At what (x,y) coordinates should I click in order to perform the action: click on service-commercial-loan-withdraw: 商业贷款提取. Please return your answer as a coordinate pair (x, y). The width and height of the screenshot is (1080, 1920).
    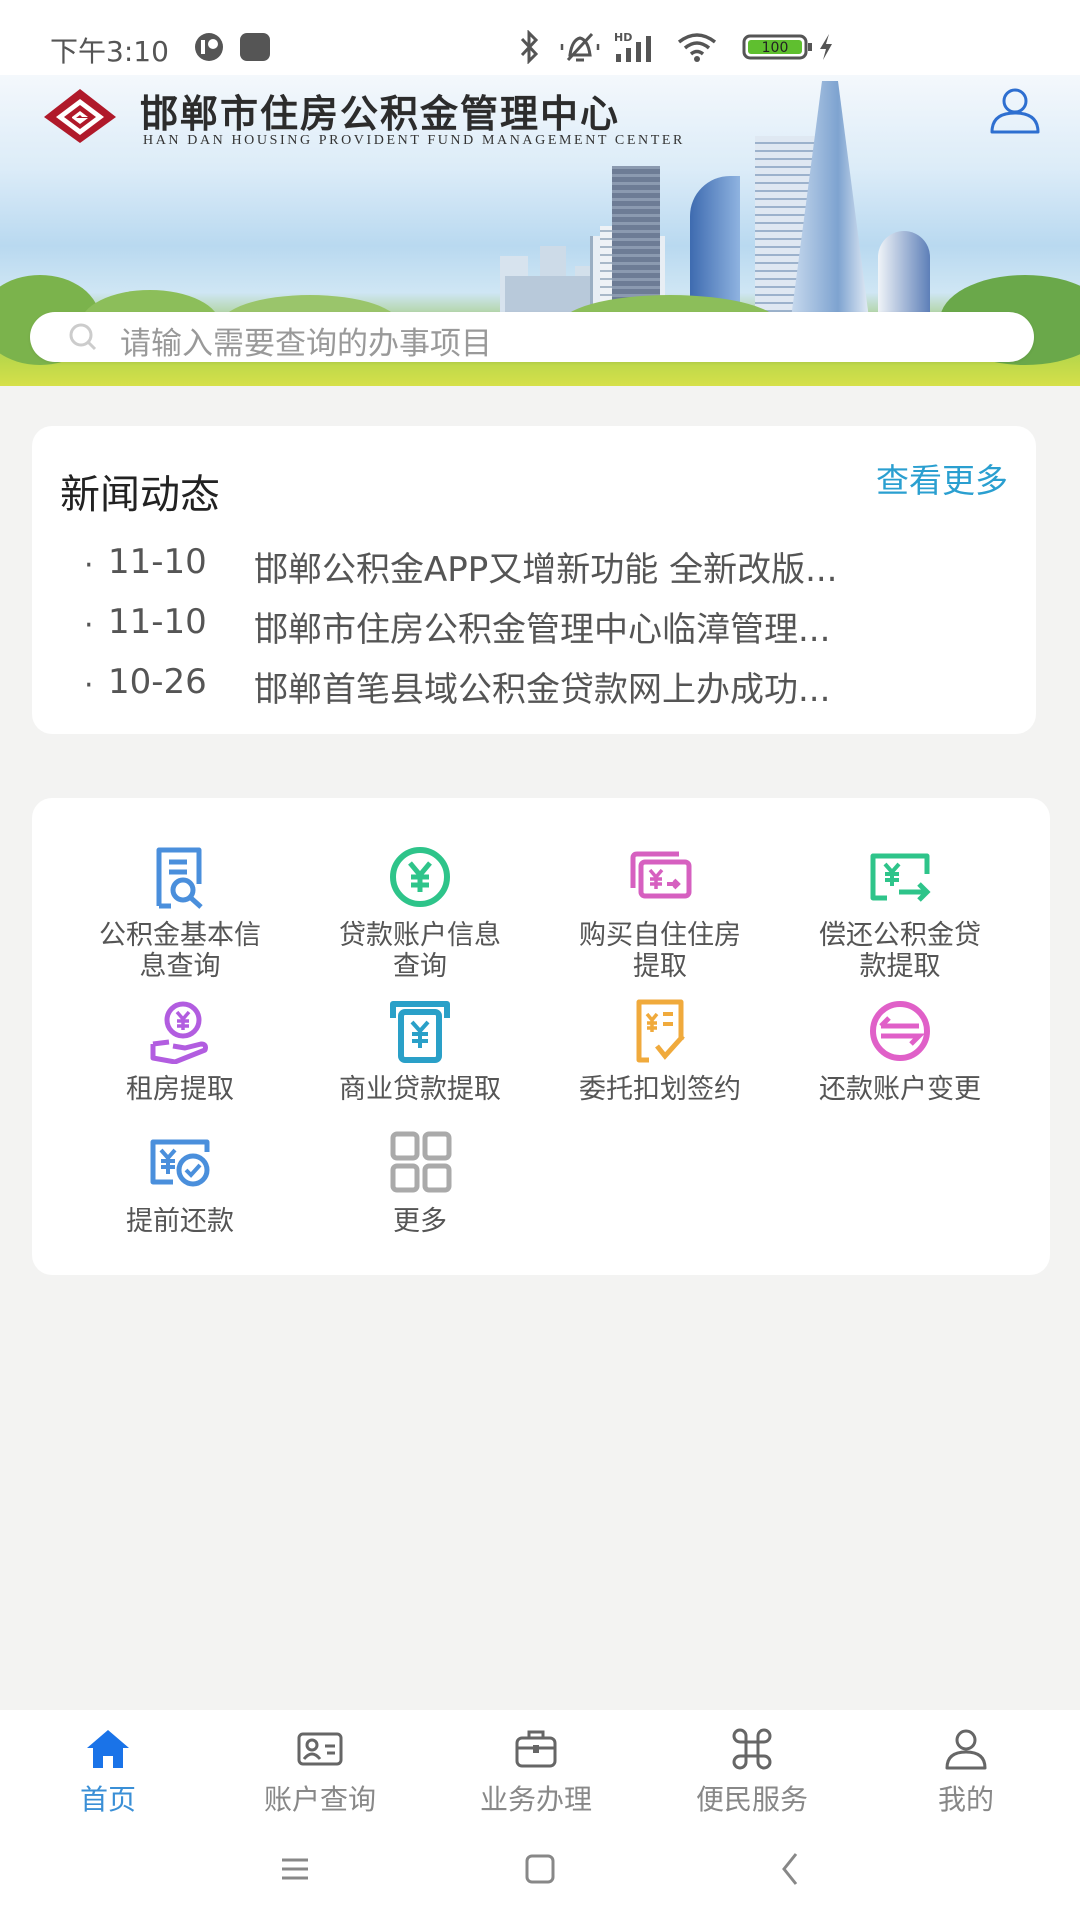
    Looking at the image, I should click on (420, 1051).